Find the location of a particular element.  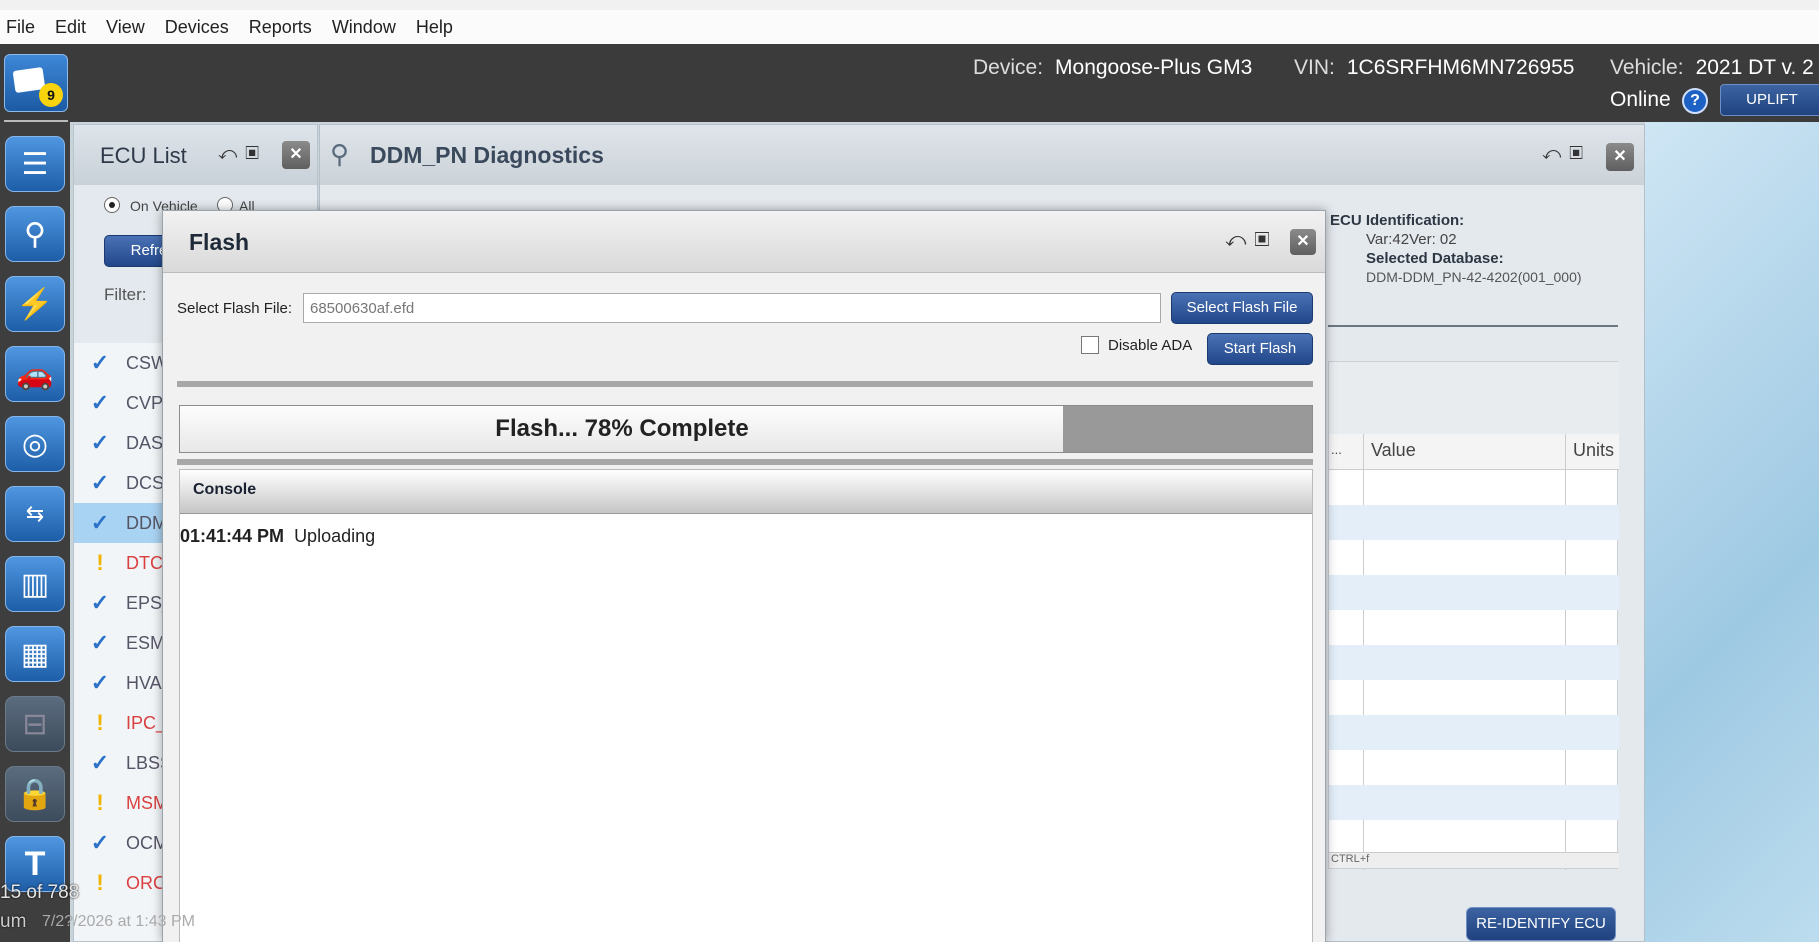

page-counter: 15 of 788 is located at coordinates (40, 892).